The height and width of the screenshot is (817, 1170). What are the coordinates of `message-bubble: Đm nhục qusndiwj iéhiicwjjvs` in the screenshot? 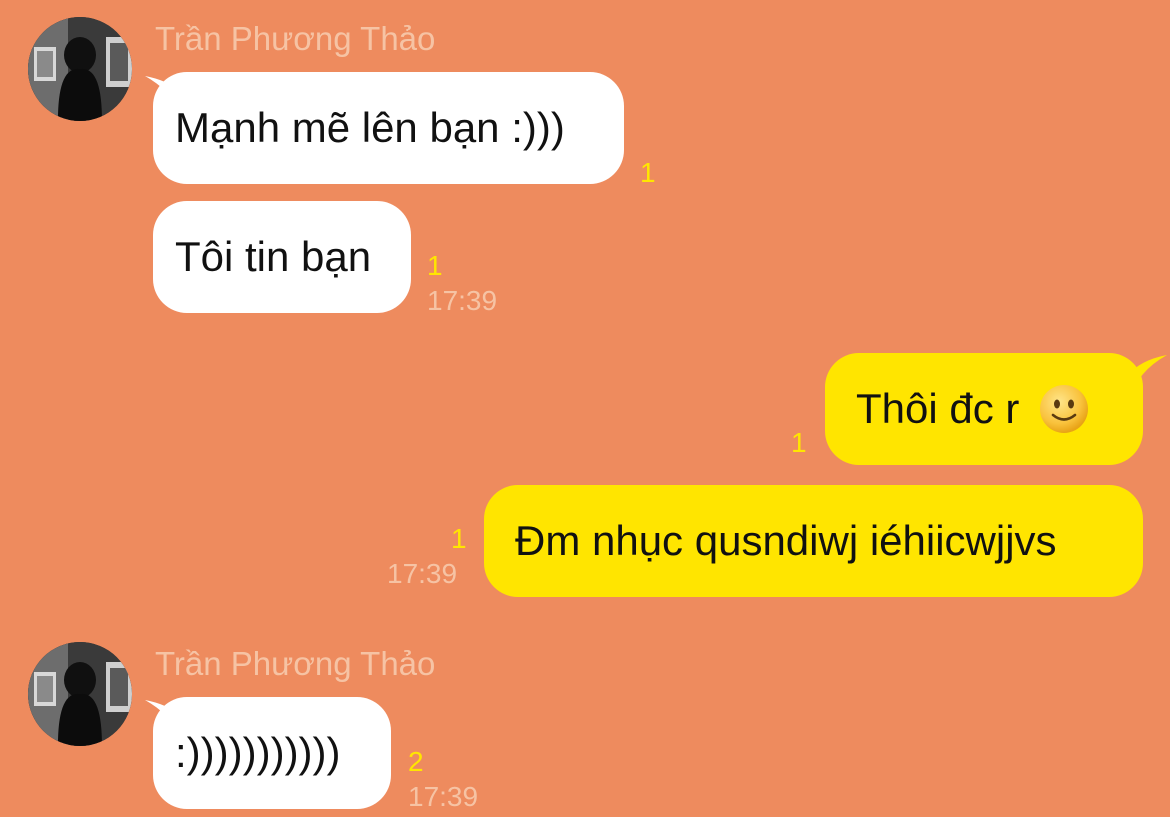 It's located at (813, 541).